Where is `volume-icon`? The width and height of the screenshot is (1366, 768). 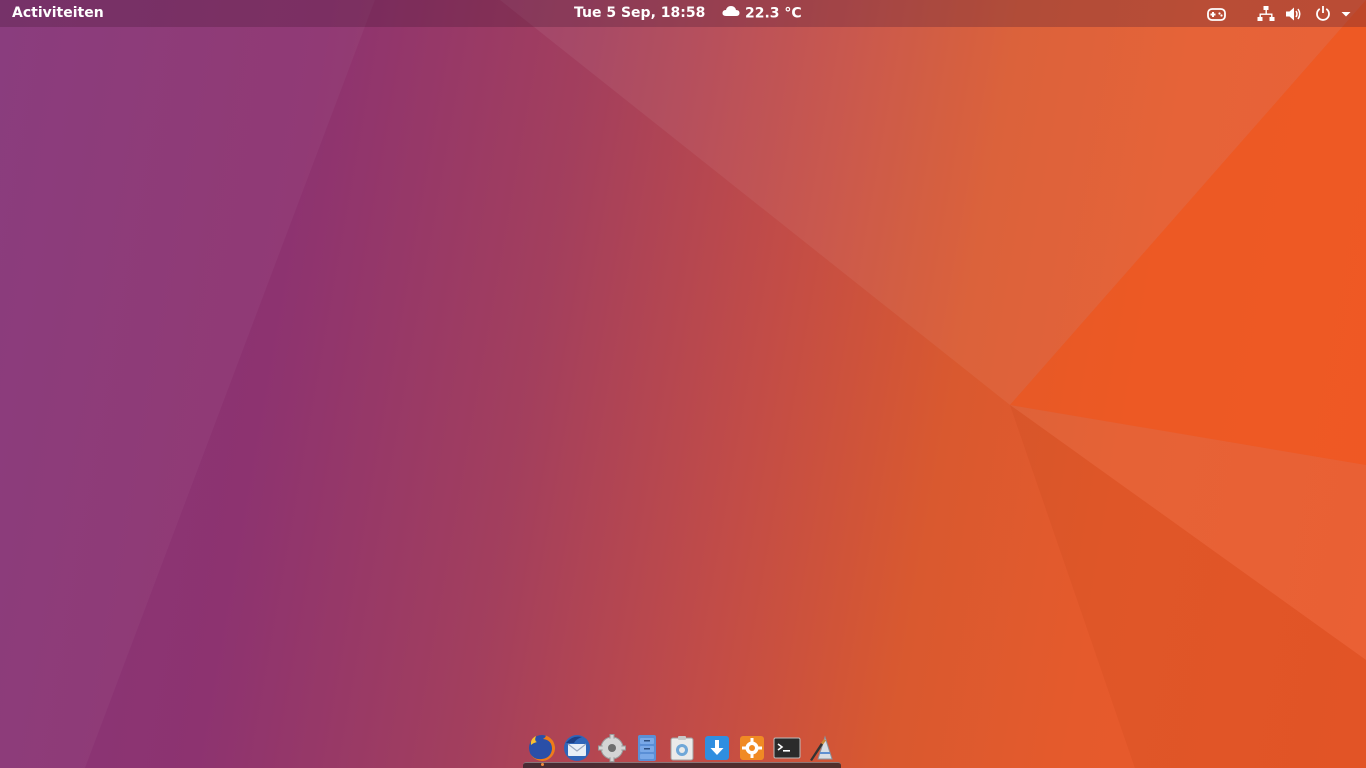
volume-icon is located at coordinates (1294, 14).